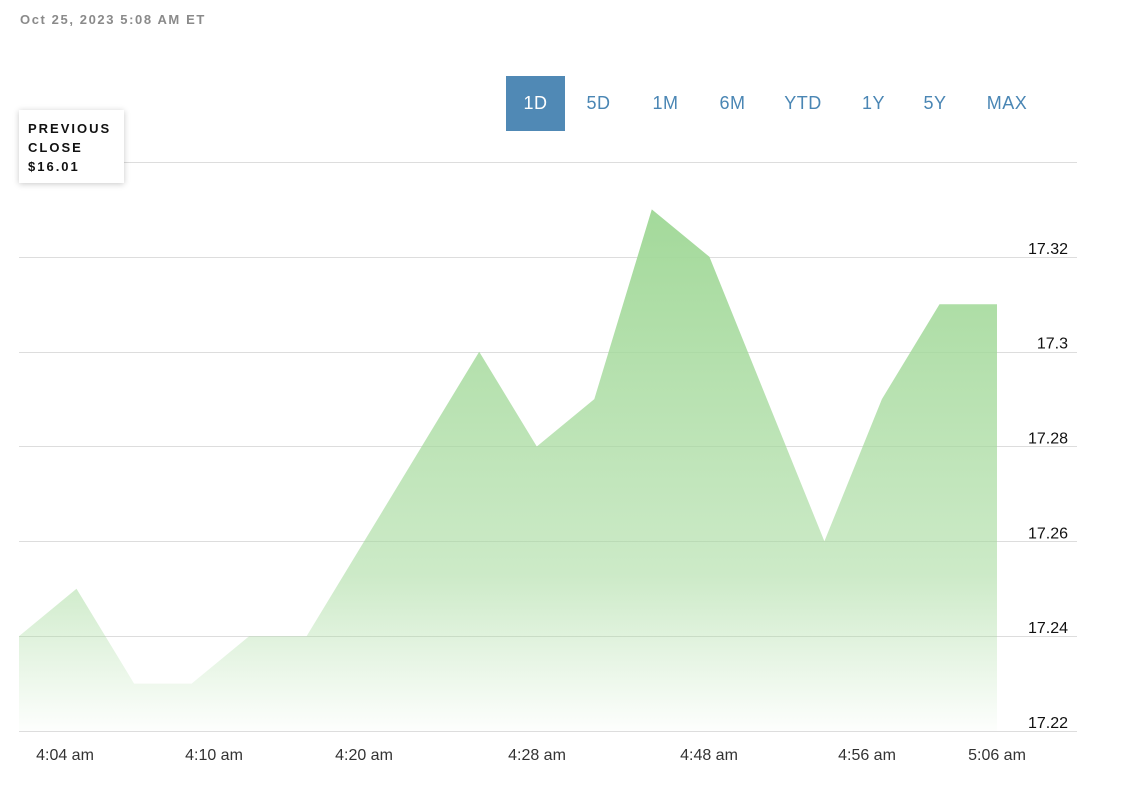 Image resolution: width=1128 pixels, height=786 pixels. I want to click on y-tick-label: 17.24, so click(1048, 628).